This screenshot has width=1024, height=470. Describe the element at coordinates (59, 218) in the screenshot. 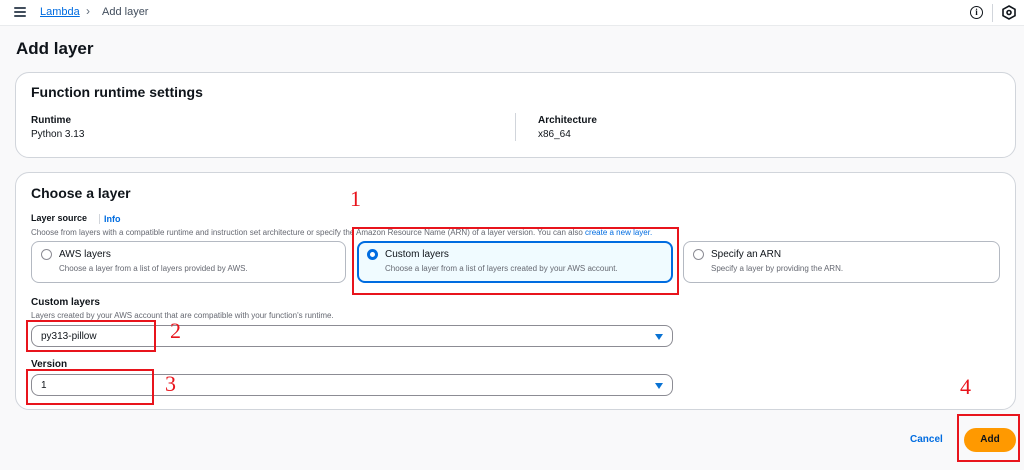

I see `layer-source-label: Layer source` at that location.